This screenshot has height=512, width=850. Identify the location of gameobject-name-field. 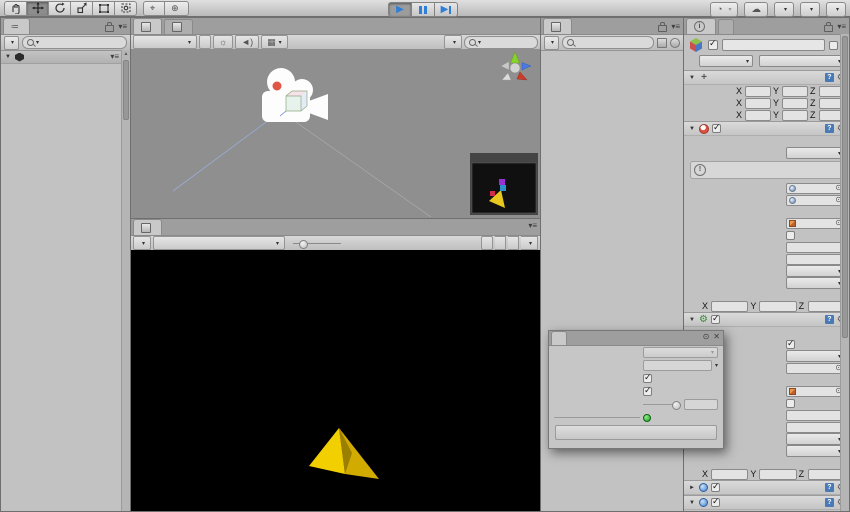
(773, 45).